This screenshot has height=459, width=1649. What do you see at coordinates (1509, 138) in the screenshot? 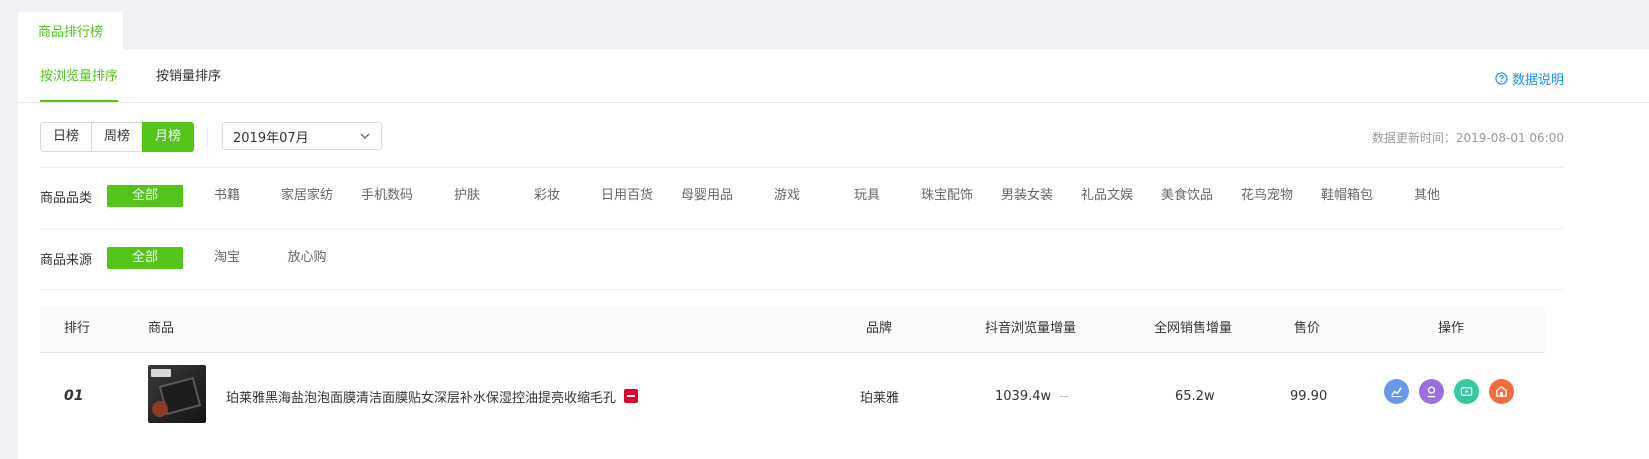
I see `update-time-value: 2019-08-01 06:00` at bounding box center [1509, 138].